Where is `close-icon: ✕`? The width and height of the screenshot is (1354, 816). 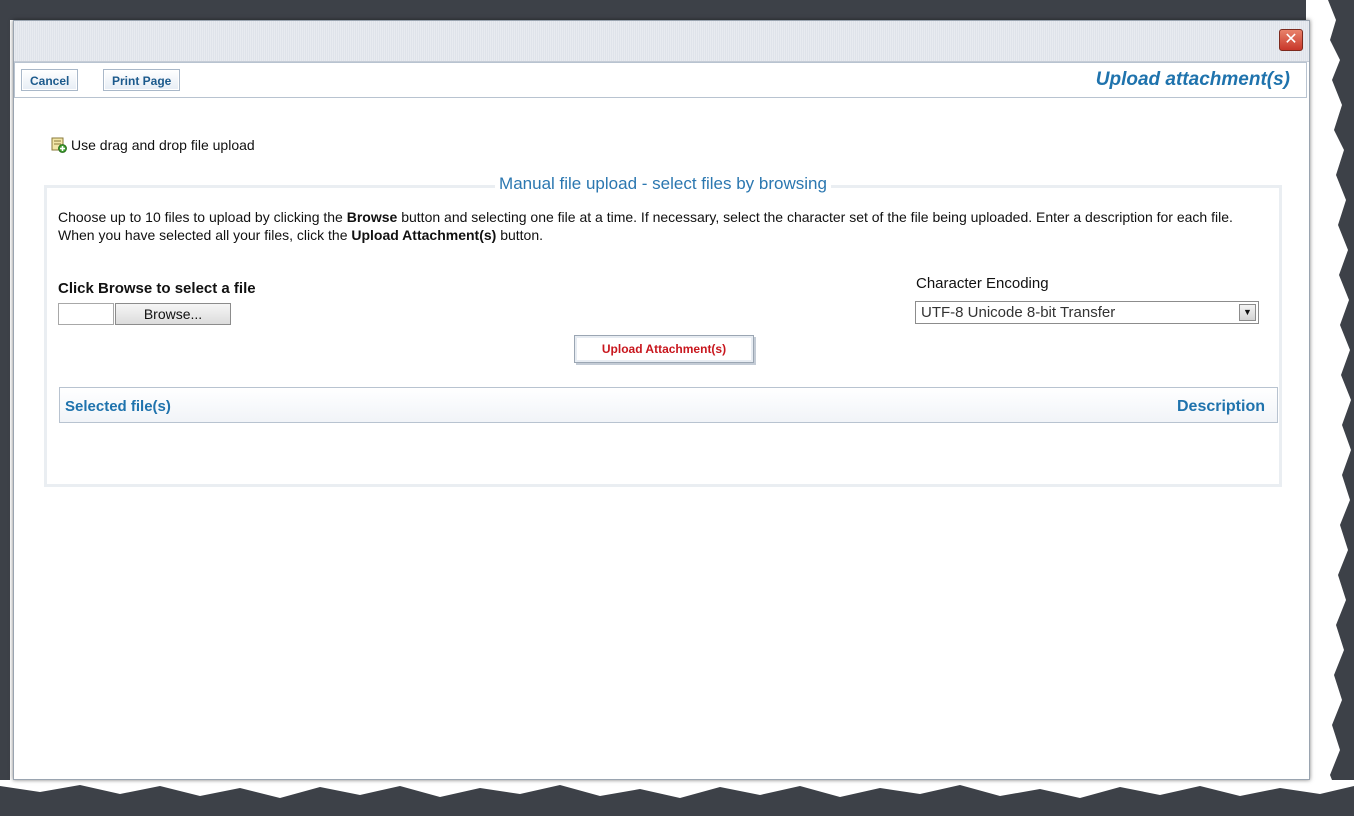 close-icon: ✕ is located at coordinates (1291, 39).